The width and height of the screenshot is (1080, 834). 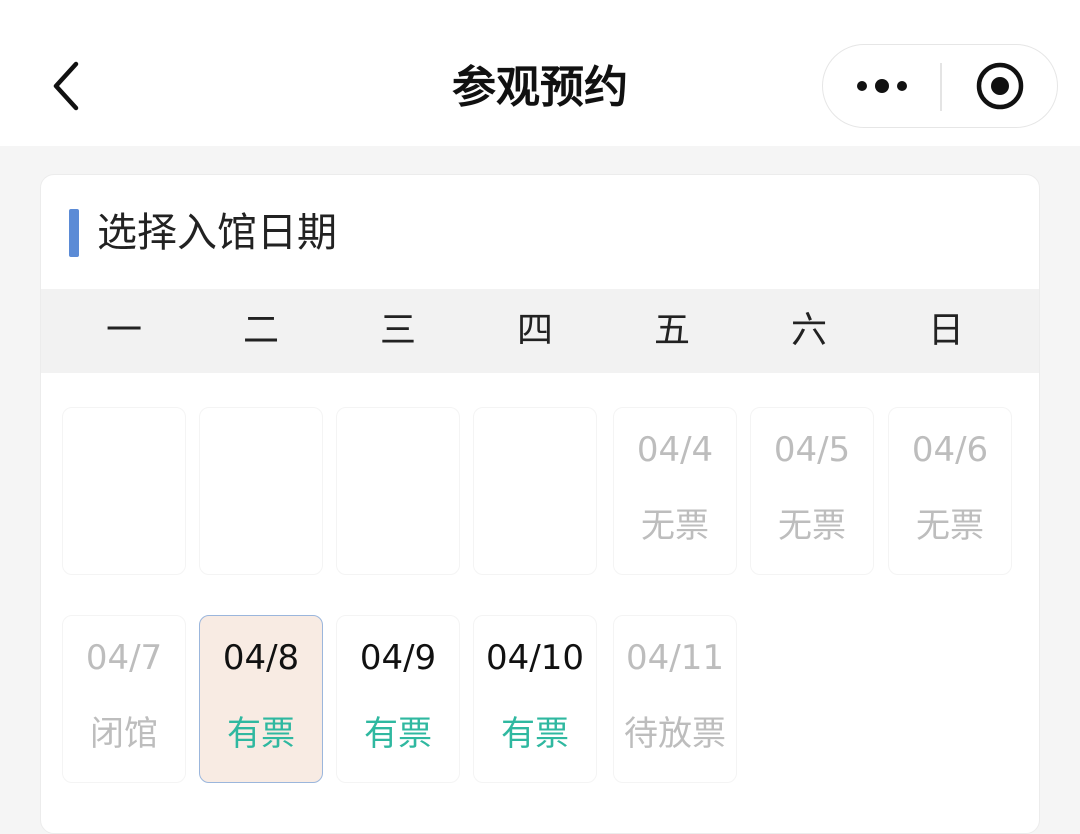 What do you see at coordinates (671, 330) in the screenshot?
I see `weekday-fri: 五` at bounding box center [671, 330].